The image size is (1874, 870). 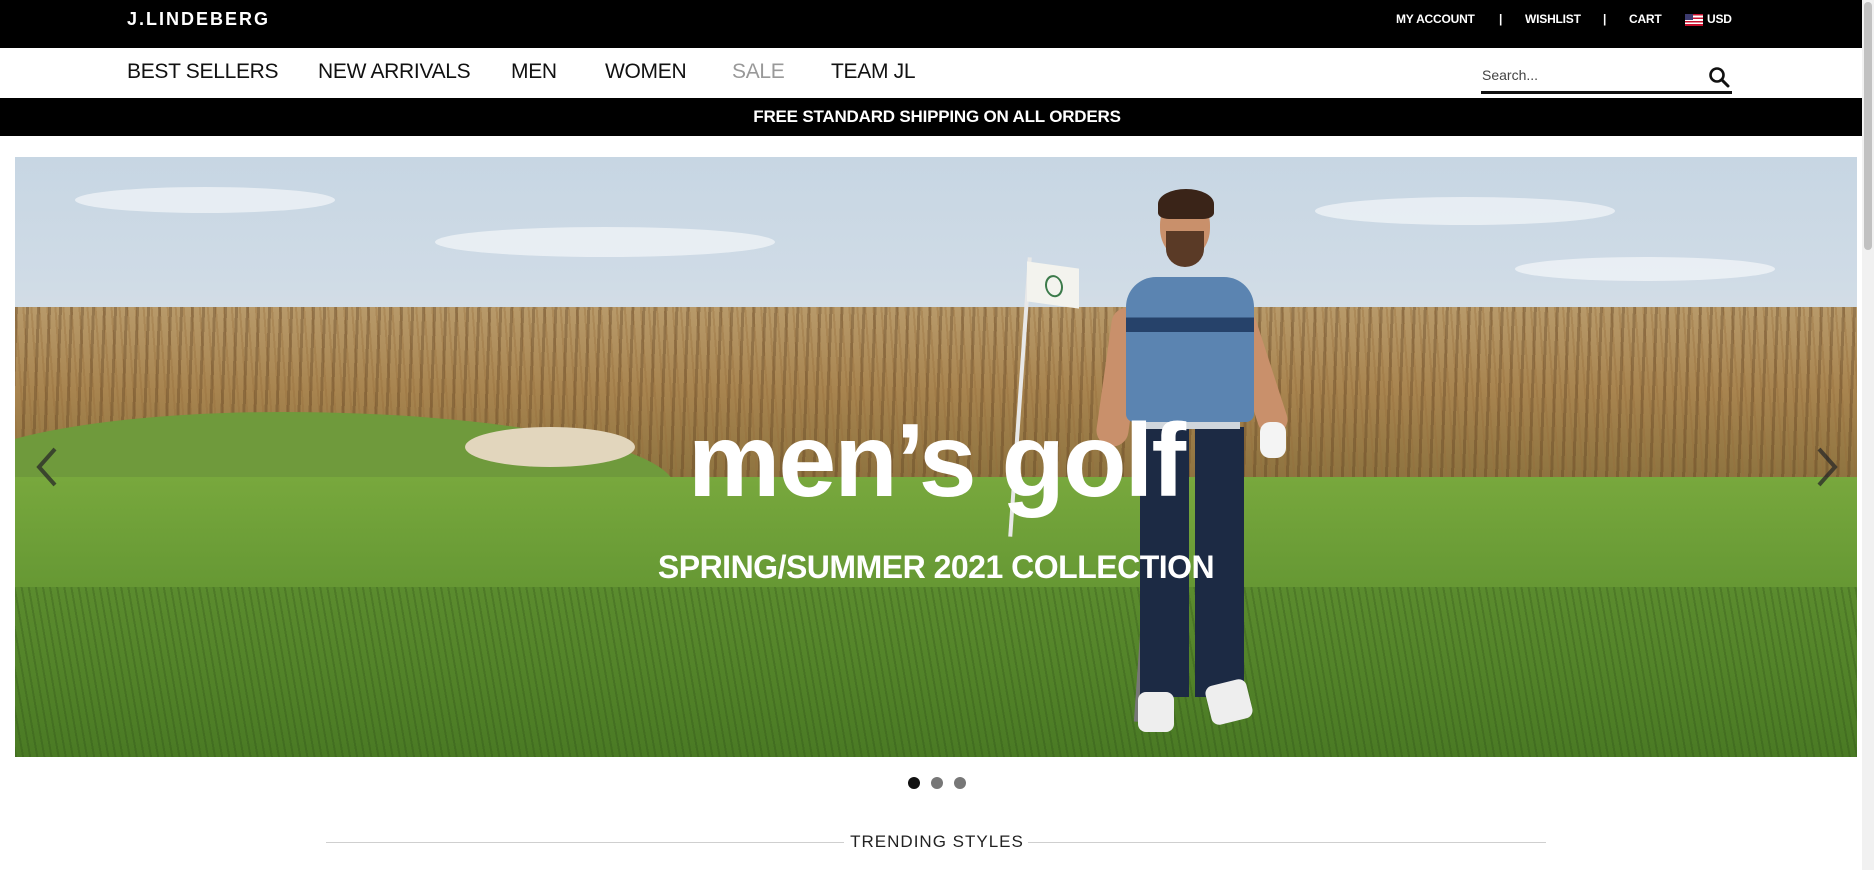 What do you see at coordinates (1053, 285) in the screenshot?
I see `golf-flag-icon` at bounding box center [1053, 285].